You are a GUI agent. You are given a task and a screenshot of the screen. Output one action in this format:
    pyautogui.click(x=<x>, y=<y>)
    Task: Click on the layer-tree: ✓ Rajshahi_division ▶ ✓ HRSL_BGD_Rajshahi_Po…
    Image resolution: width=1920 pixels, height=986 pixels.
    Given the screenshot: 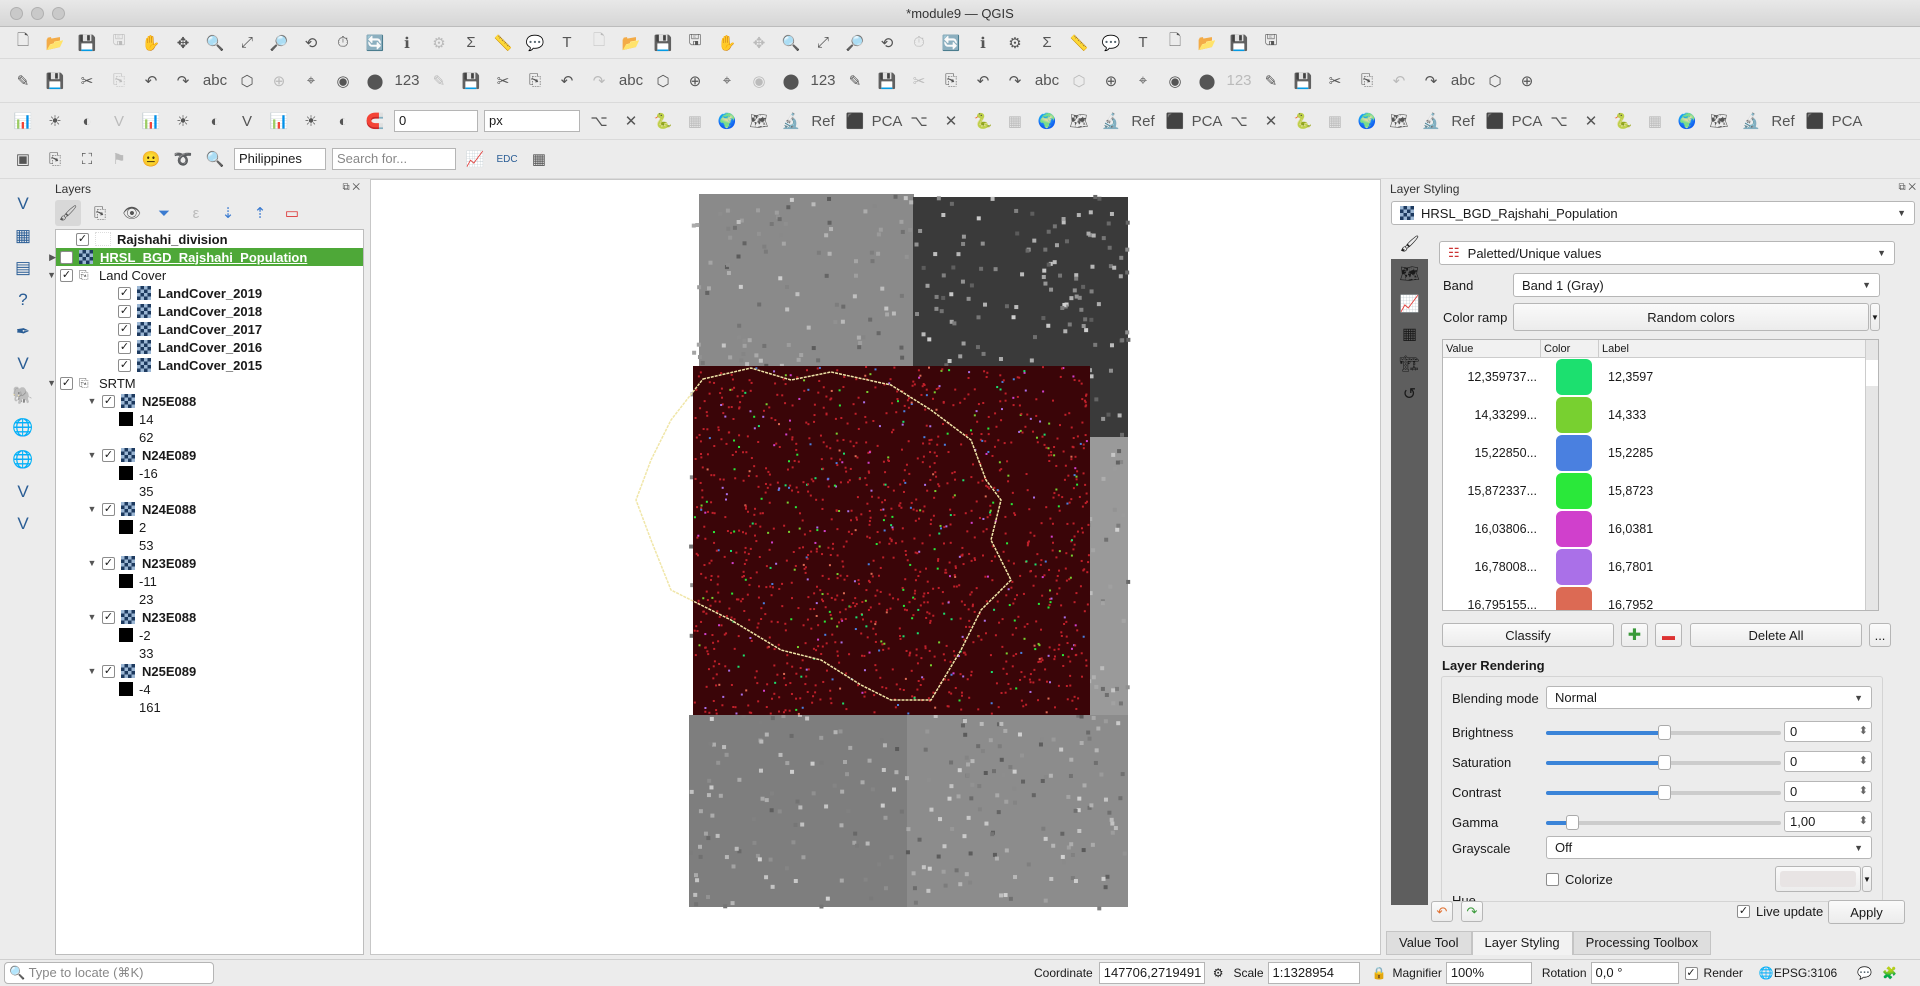 What is the action you would take?
    pyautogui.click(x=205, y=592)
    